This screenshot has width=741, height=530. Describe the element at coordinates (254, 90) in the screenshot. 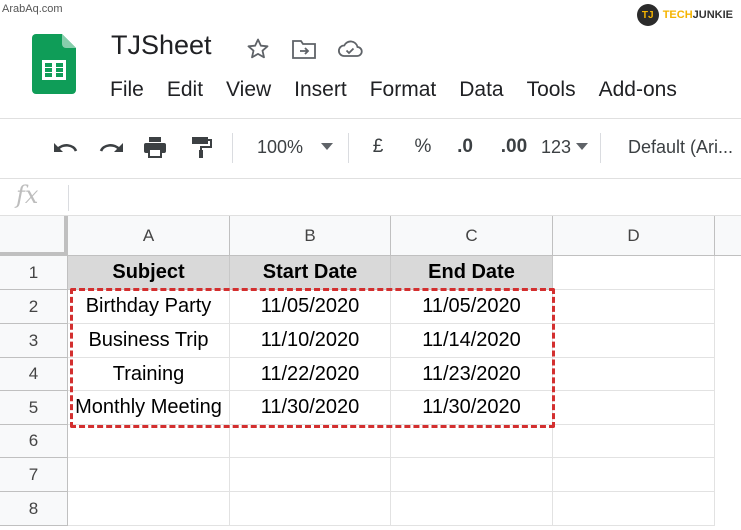

I see `menu-view: View` at that location.